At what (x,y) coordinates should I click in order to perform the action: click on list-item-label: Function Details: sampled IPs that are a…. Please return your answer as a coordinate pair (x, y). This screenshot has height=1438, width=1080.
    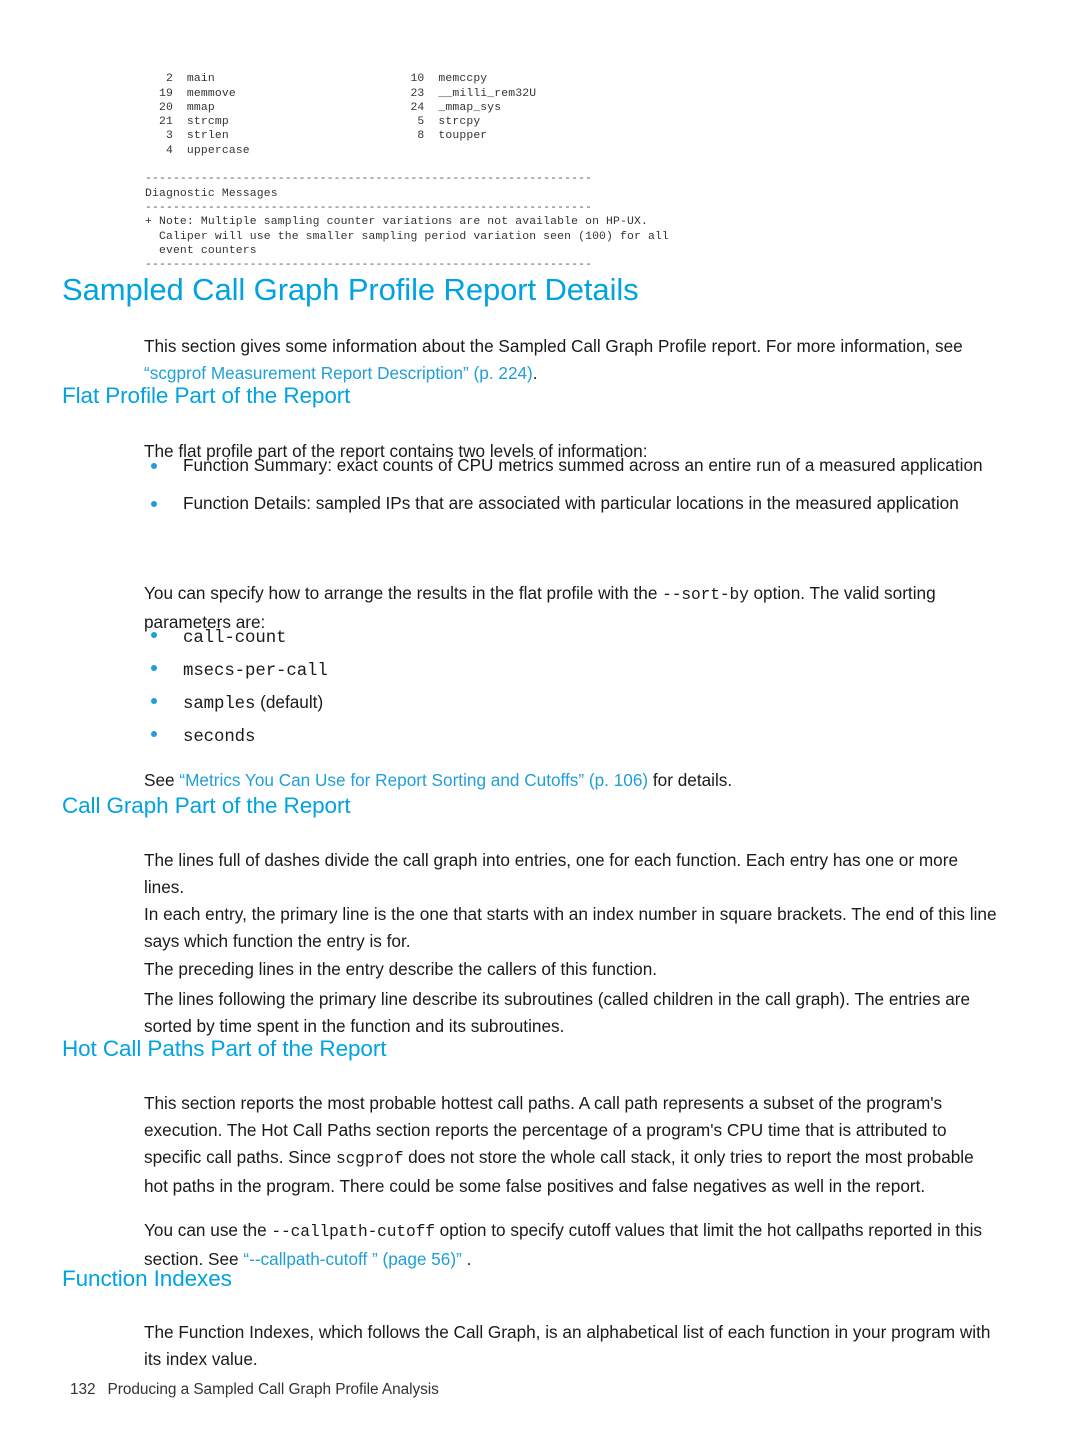
    Looking at the image, I should click on (571, 503).